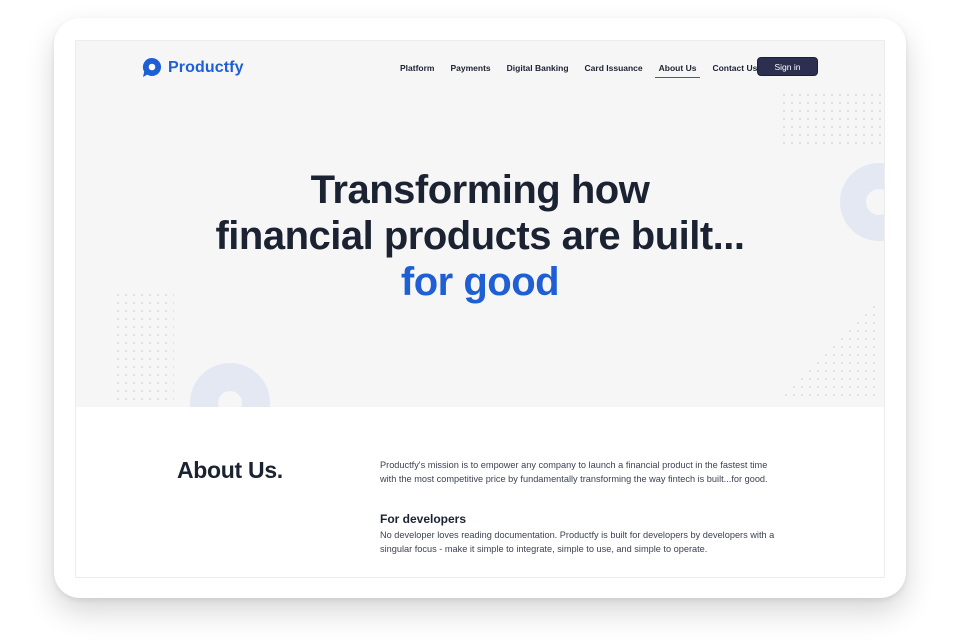 The image size is (960, 640). What do you see at coordinates (538, 70) in the screenshot?
I see `nav-item-digital-banking: Digital Banking` at bounding box center [538, 70].